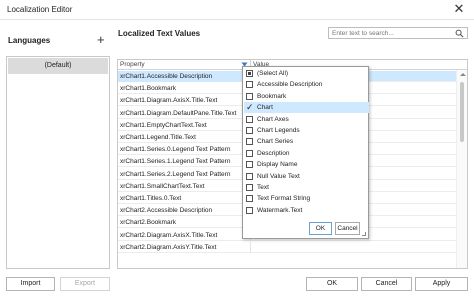 The height and width of the screenshot is (297, 474). I want to click on search-input, so click(391, 33).